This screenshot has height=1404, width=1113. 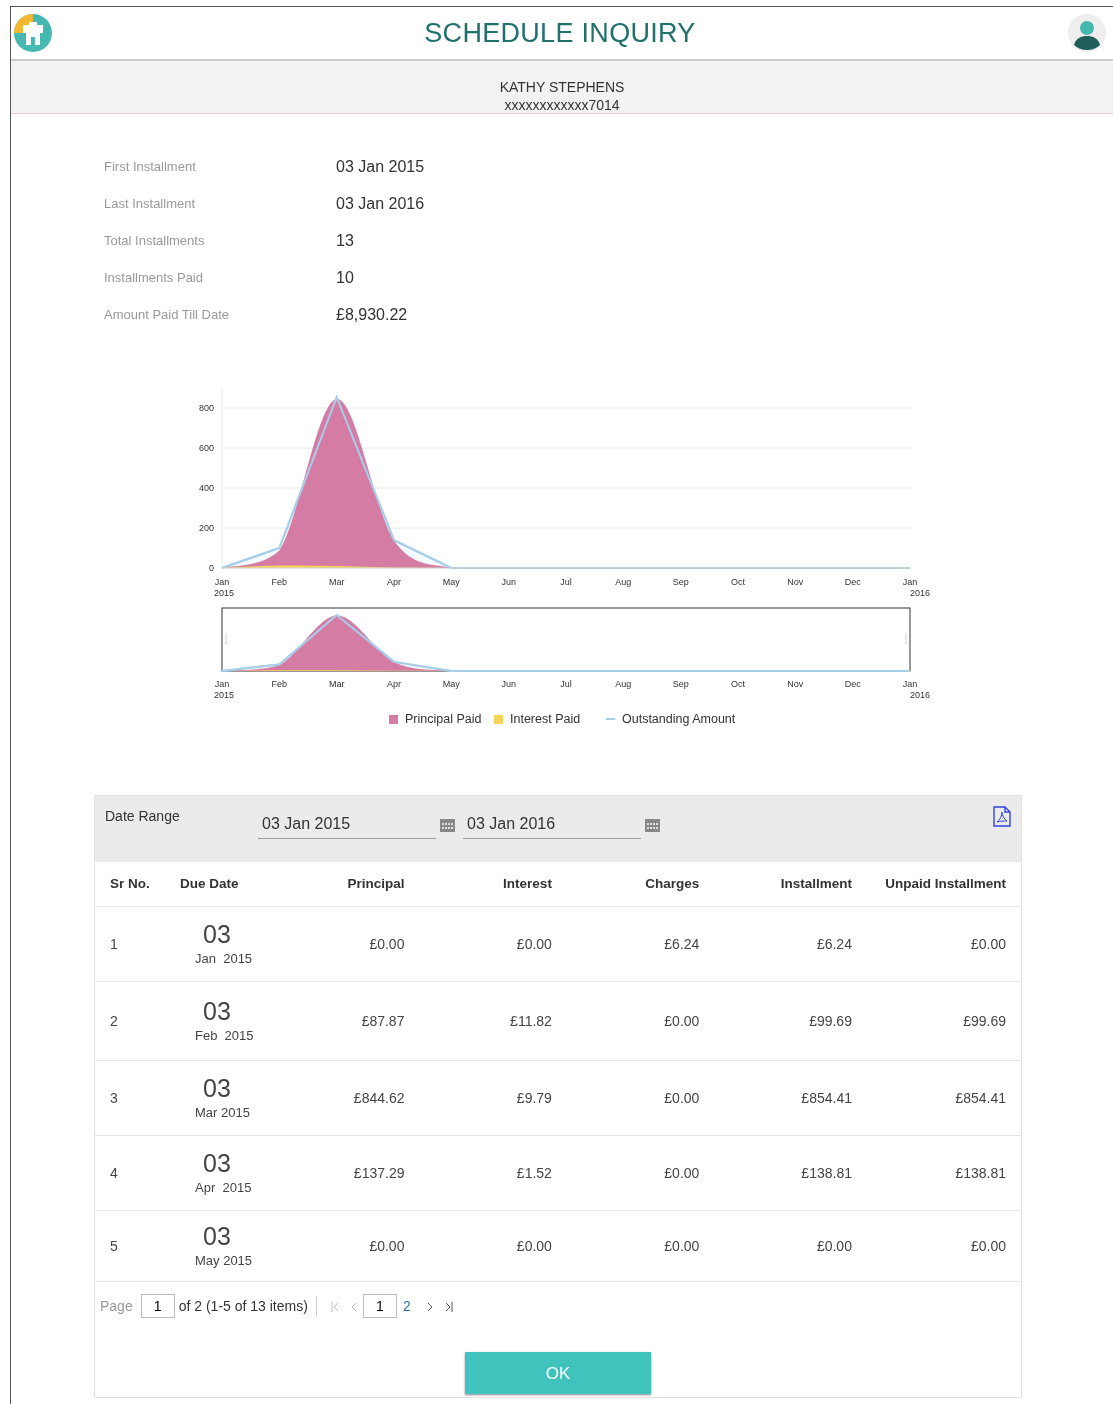 I want to click on column-header: Unpaid Installment, so click(x=943, y=884).